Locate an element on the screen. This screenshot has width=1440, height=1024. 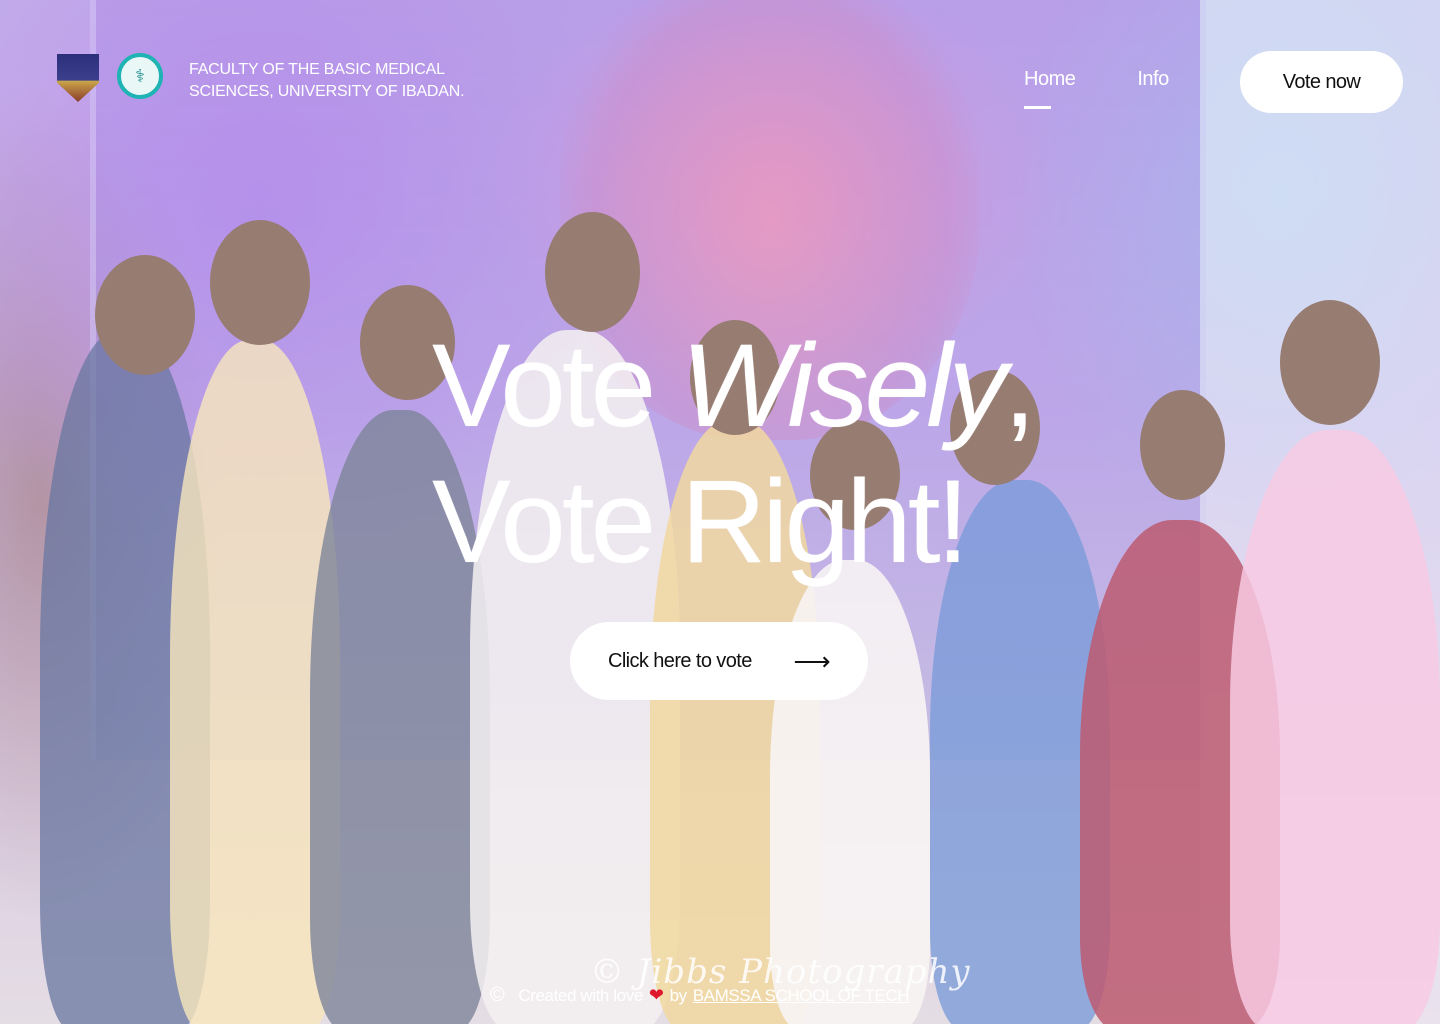
hero-heading: Vote Wisely, Vote Right! is located at coordinates (734, 454).